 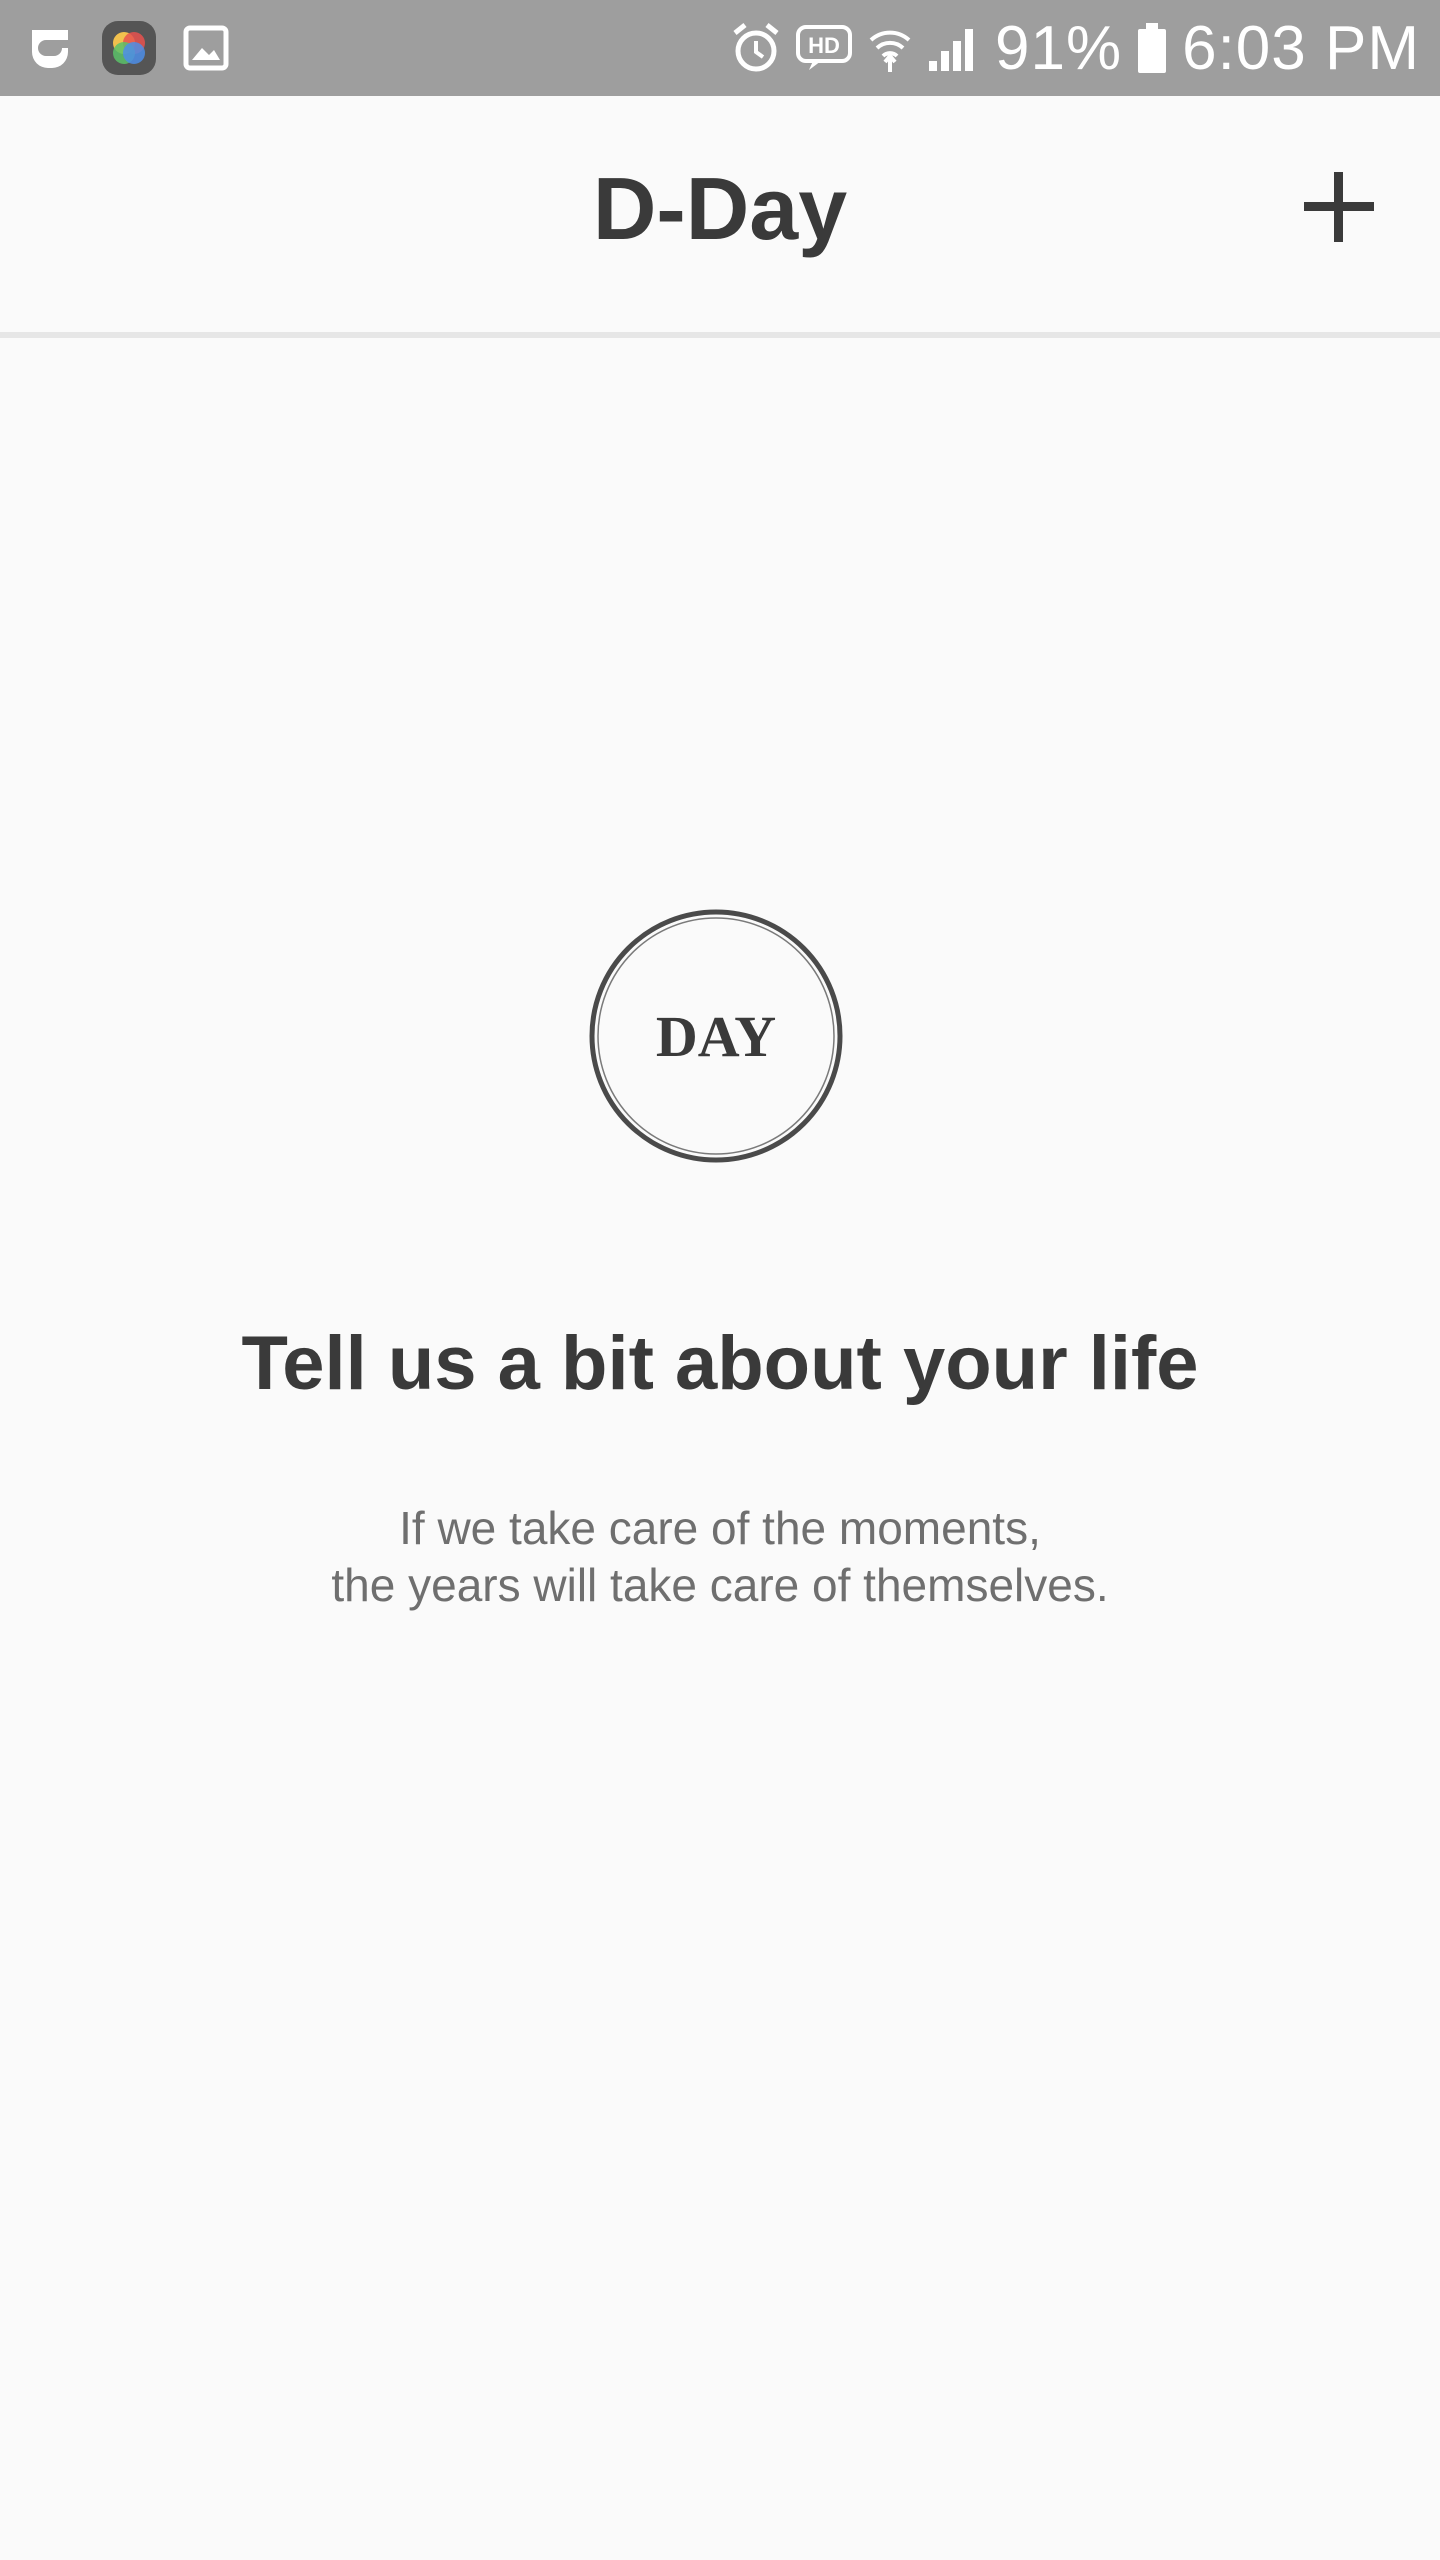 I want to click on app-bar: D-Day, so click(x=720, y=215).